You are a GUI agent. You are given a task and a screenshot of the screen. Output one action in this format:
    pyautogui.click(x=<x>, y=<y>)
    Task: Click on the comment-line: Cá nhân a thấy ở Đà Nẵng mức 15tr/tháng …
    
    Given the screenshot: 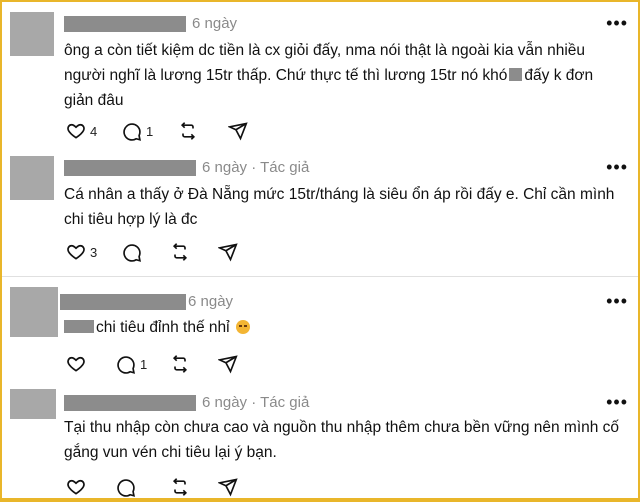 What is the action you would take?
    pyautogui.click(x=339, y=194)
    